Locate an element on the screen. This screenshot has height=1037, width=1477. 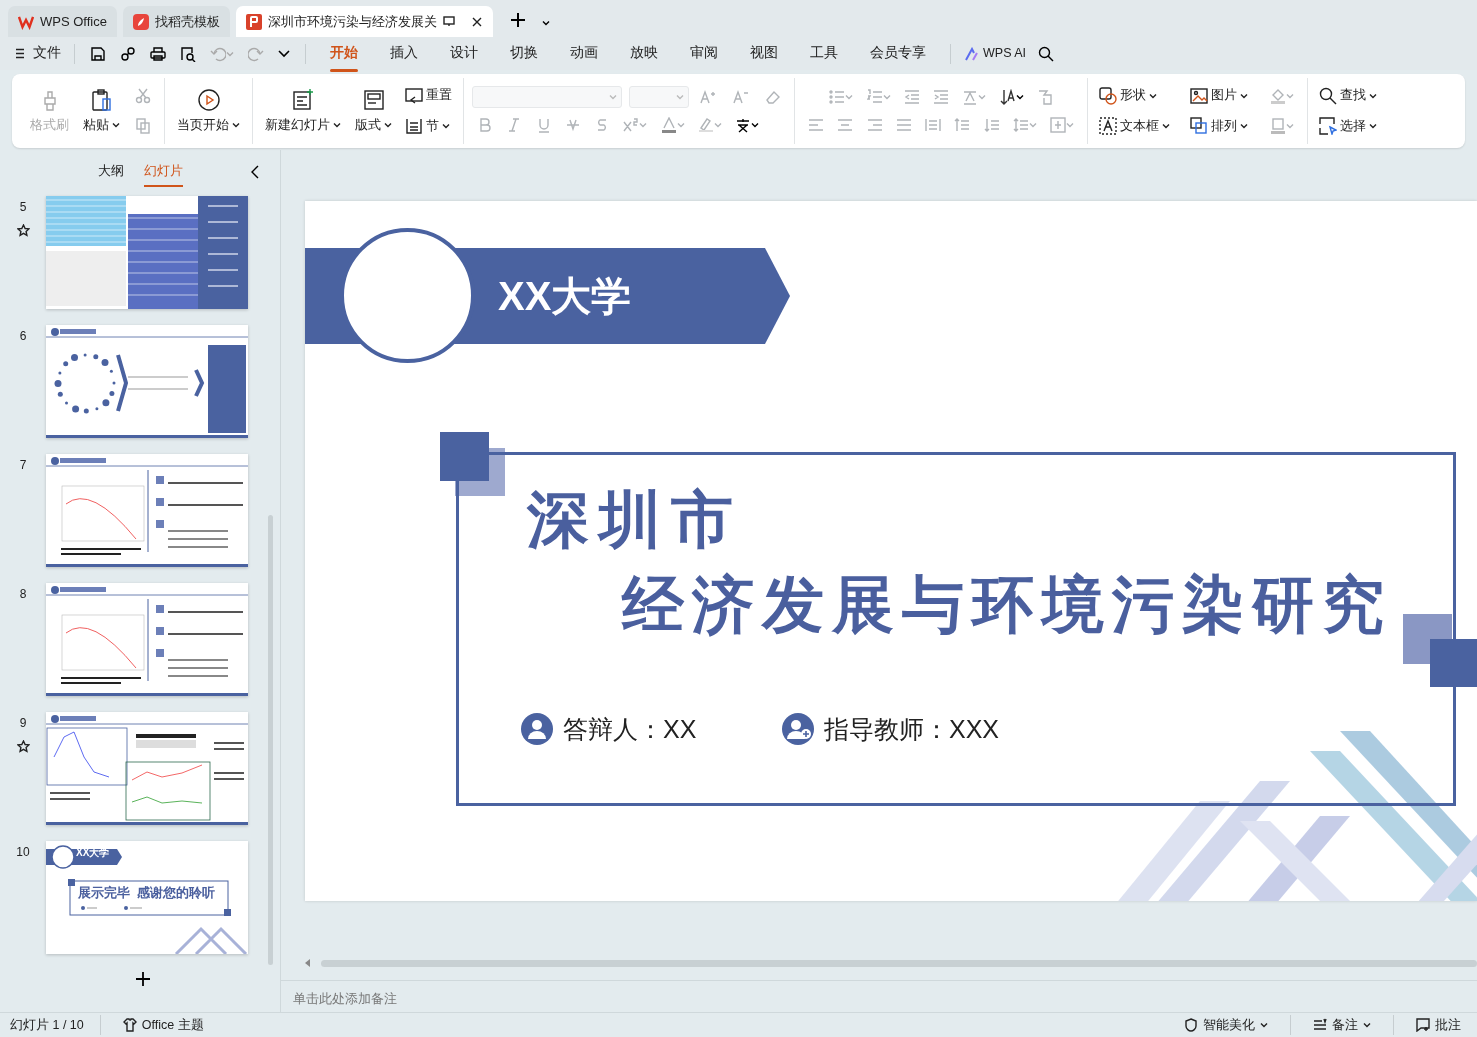
copy-icon is located at coordinates (143, 126).